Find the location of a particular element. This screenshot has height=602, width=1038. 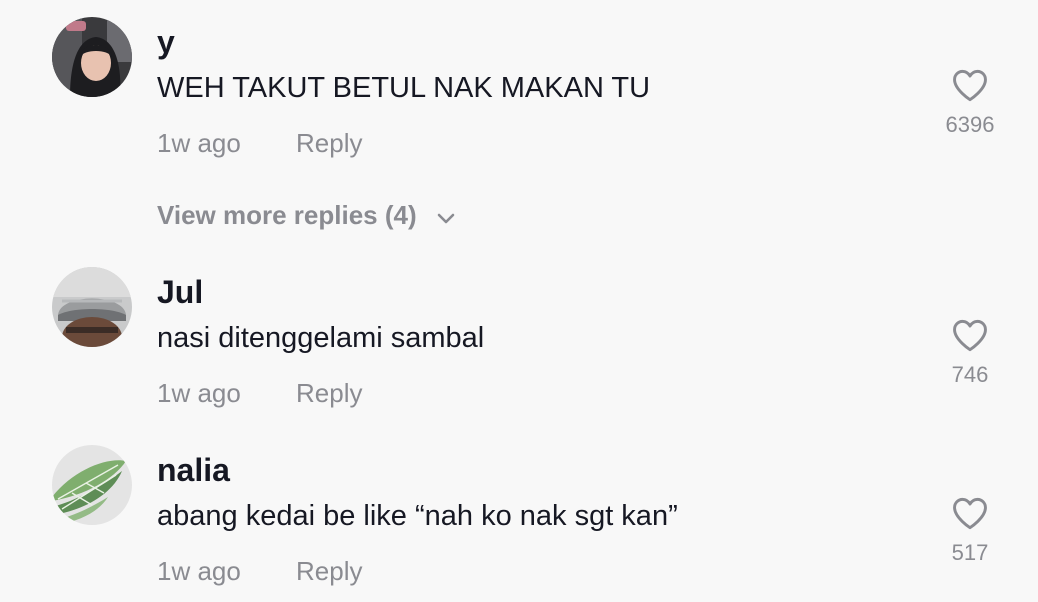

view-more-label: View more replies (4) is located at coordinates (287, 215).